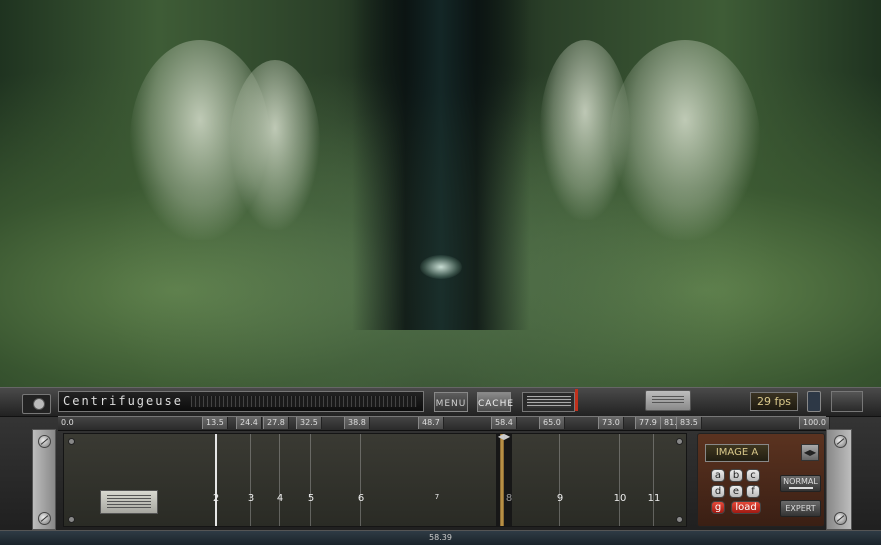  Describe the element at coordinates (509, 498) in the screenshot. I see `cue-label: 8` at that location.